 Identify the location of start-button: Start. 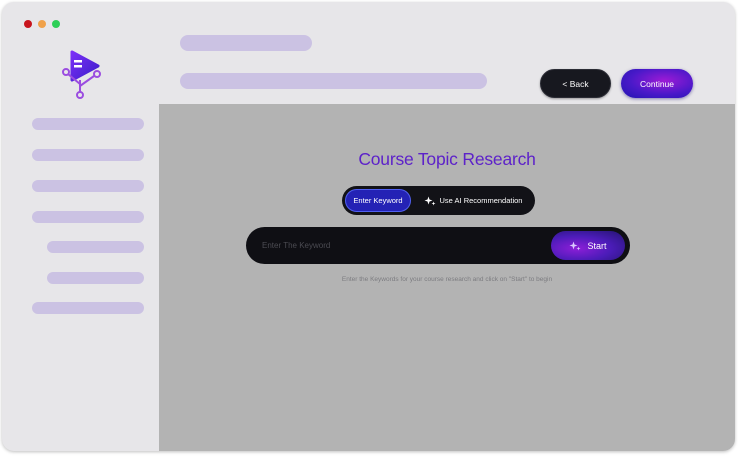
(588, 245).